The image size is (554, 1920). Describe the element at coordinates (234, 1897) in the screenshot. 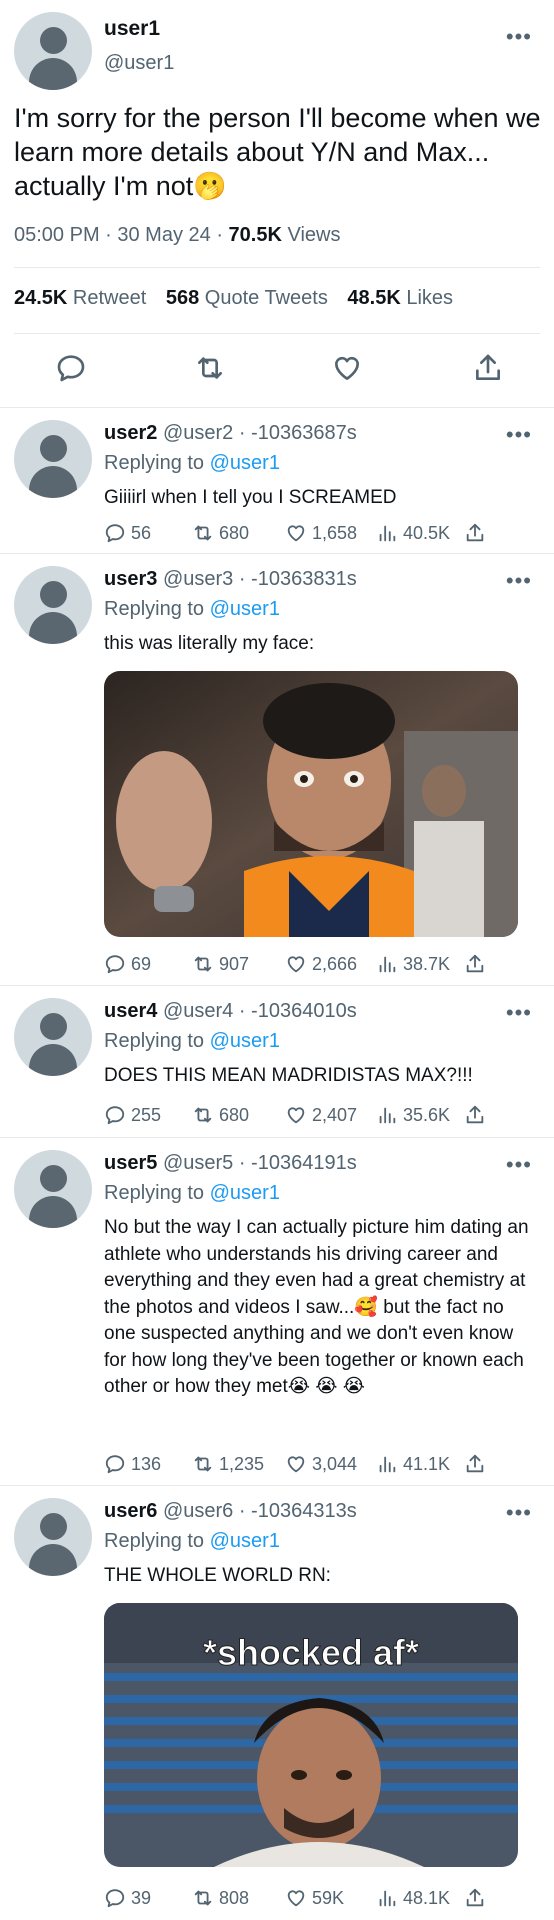

I see `retweets-count: 808` at that location.